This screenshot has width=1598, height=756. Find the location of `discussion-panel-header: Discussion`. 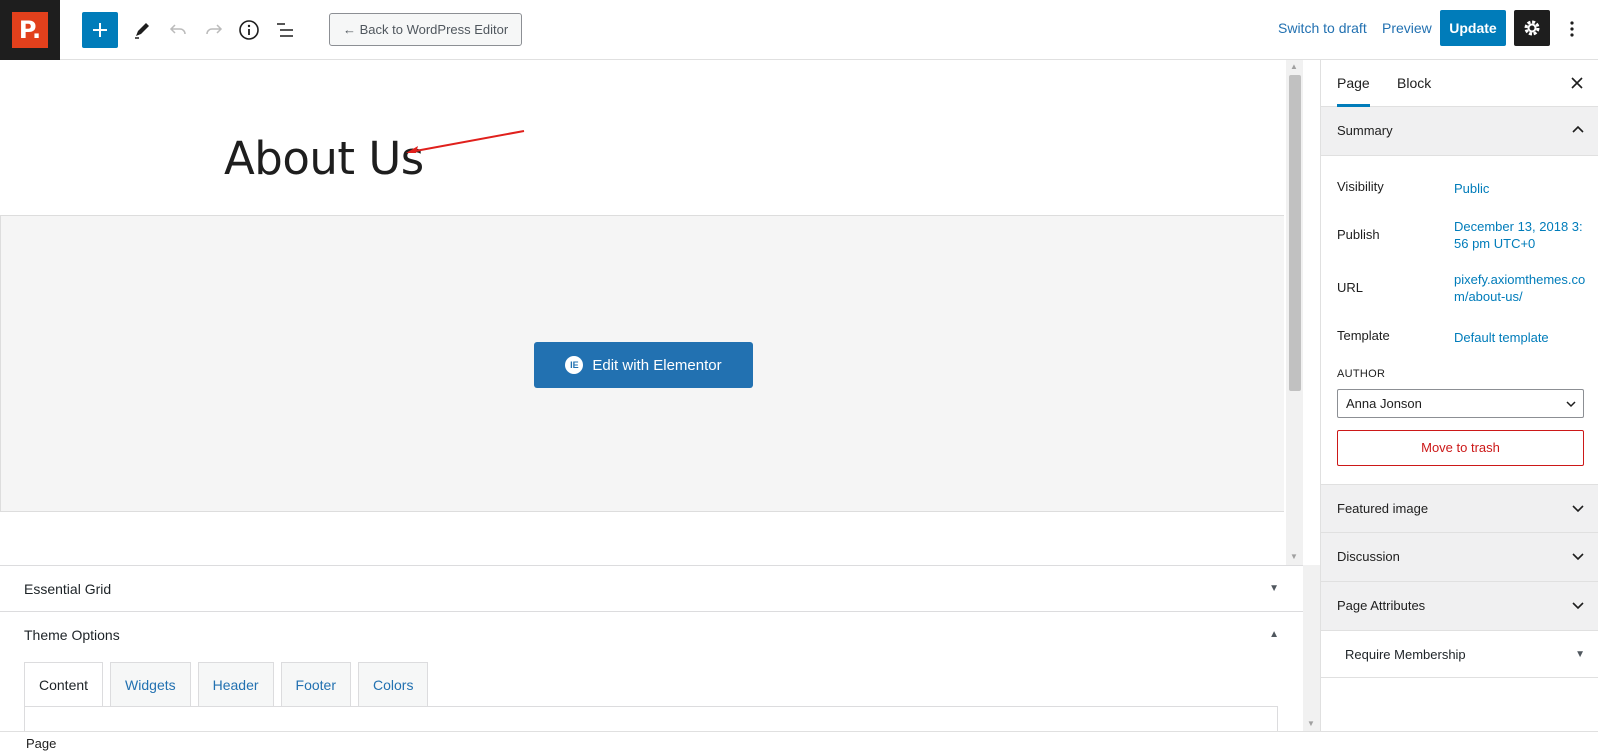

discussion-panel-header: Discussion is located at coordinates (1459, 557).